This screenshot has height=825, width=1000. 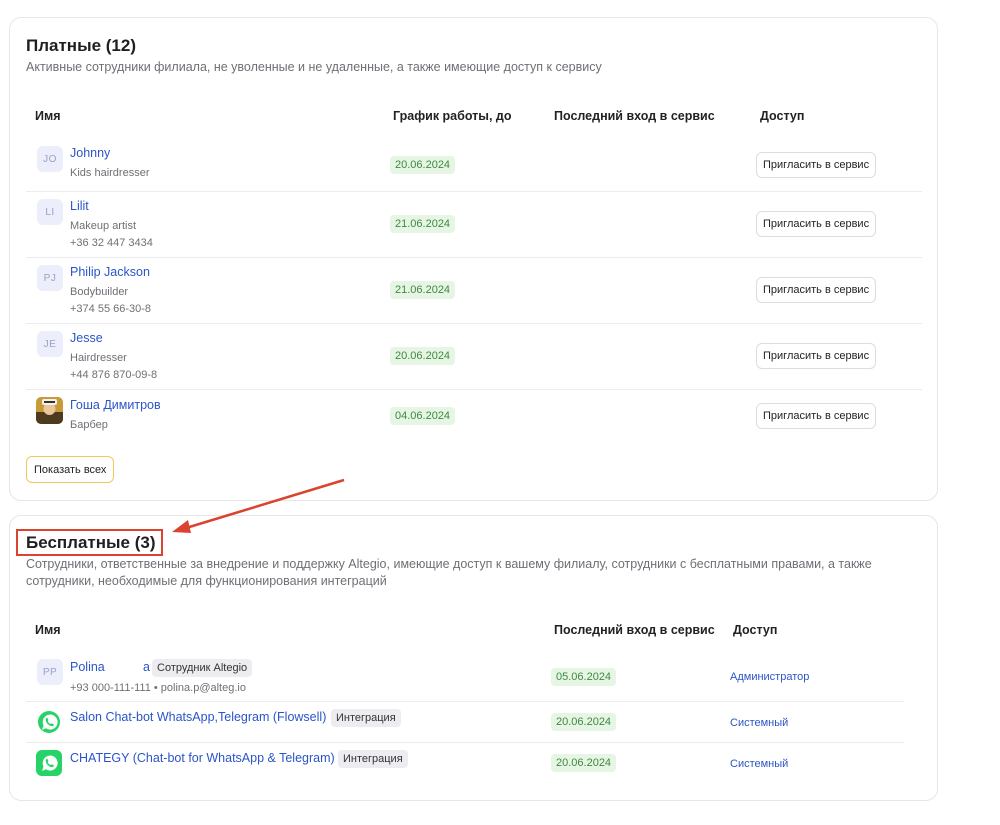 What do you see at coordinates (258, 505) in the screenshot?
I see `annotation-arrow` at bounding box center [258, 505].